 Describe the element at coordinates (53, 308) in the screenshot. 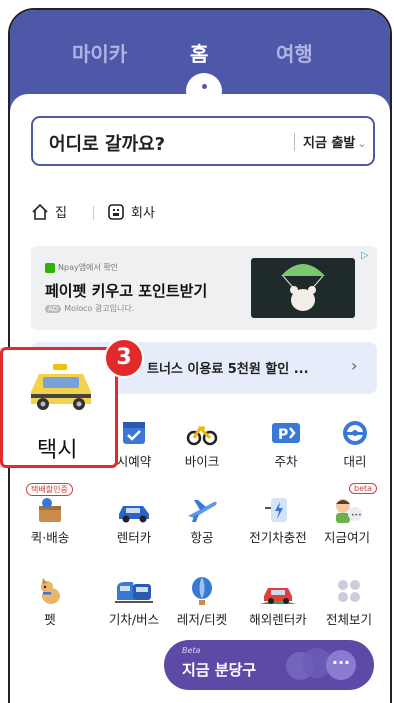

I see `ad-badge: AD` at that location.